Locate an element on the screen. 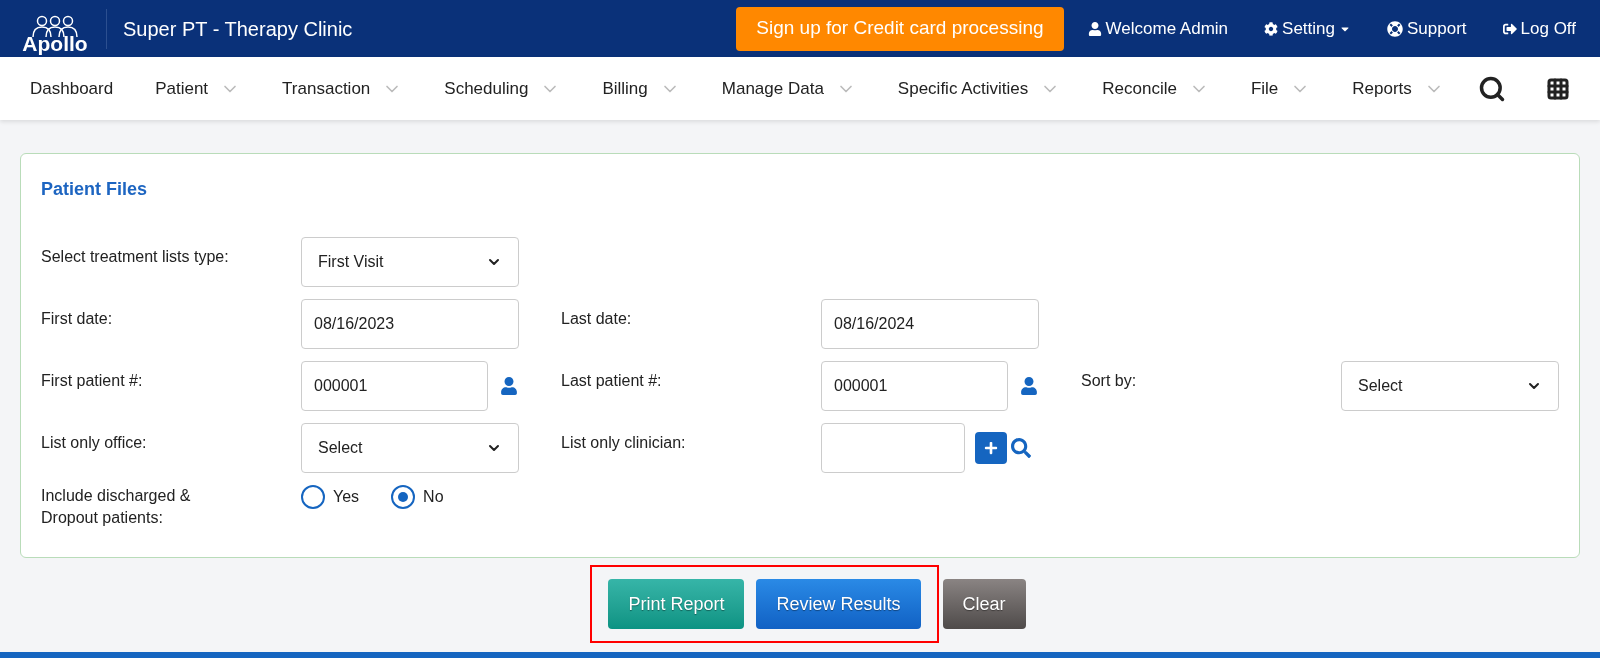 Image resolution: width=1600 pixels, height=658 pixels. nav-item: Reports is located at coordinates (1398, 88).